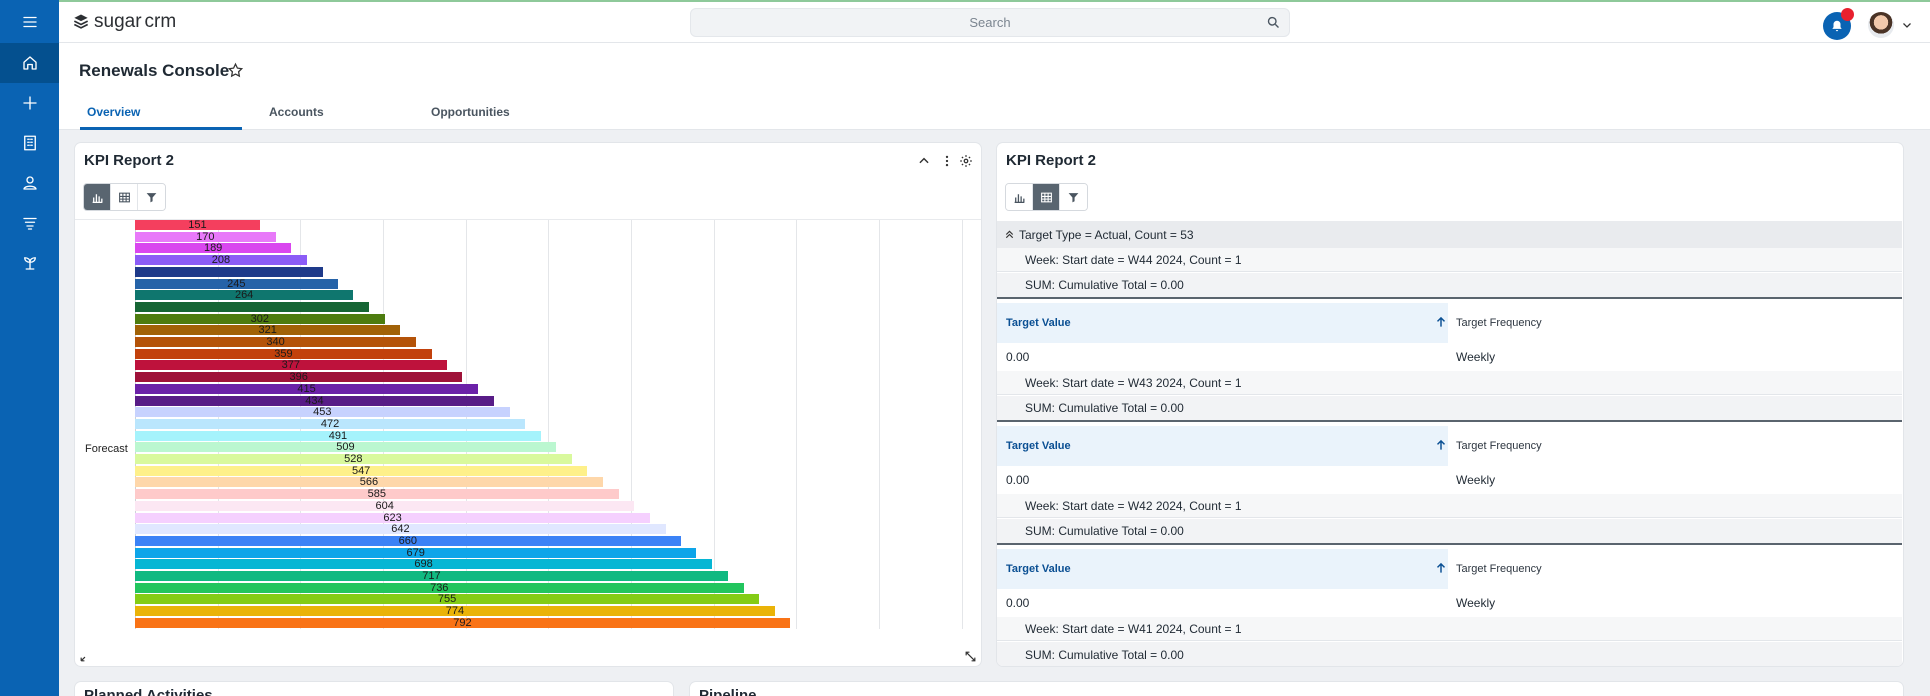 The image size is (1930, 696). I want to click on week-group-row: Week: Start date = W44 2024, Count = 1, so click(1449, 260).